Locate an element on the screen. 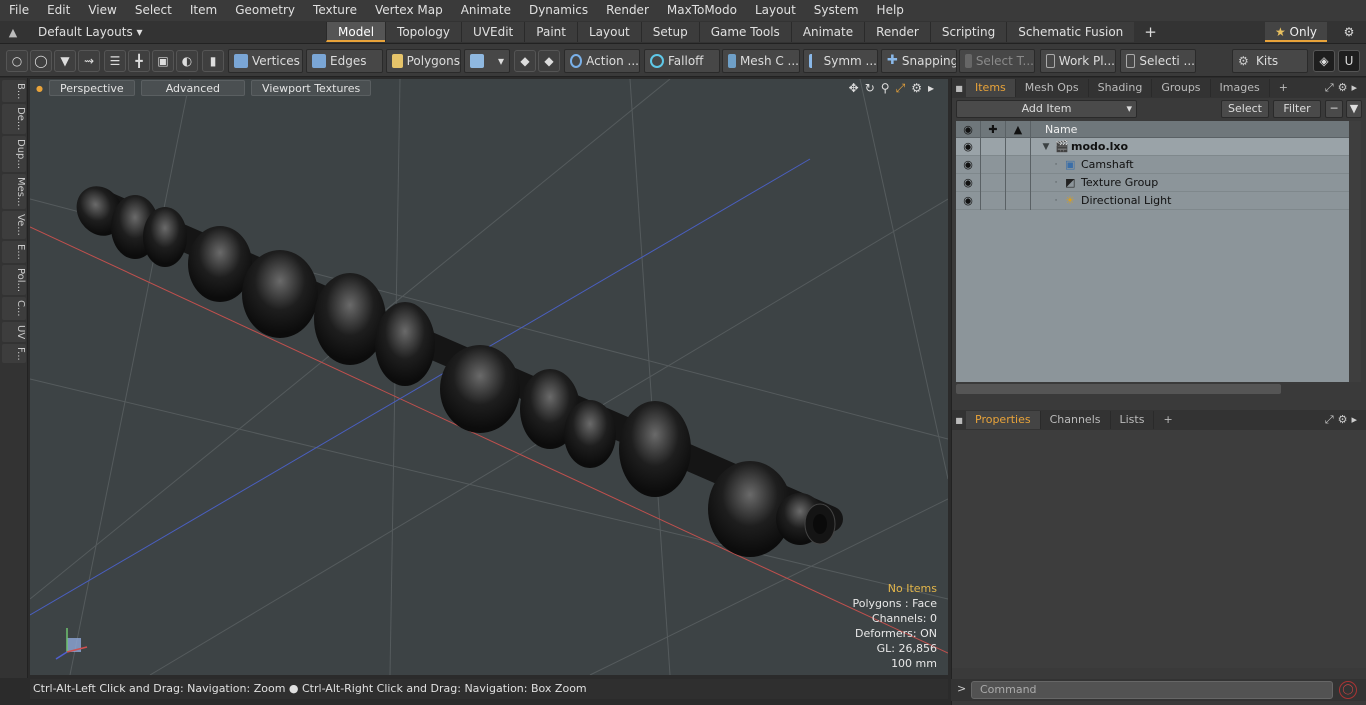  item-row: ◉ · ◩ Texture Group is located at coordinates (1152, 182).